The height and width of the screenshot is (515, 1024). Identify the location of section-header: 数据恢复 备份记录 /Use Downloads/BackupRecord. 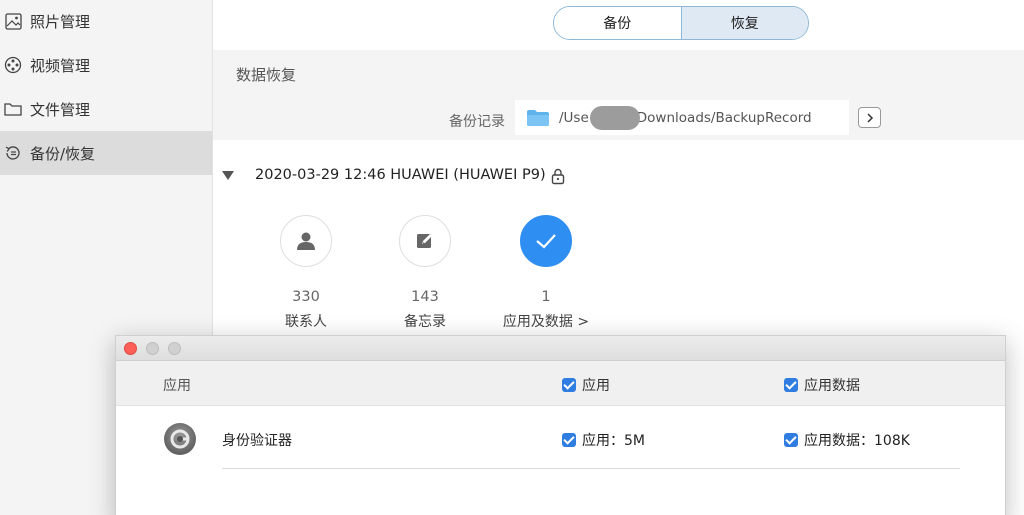
(618, 95).